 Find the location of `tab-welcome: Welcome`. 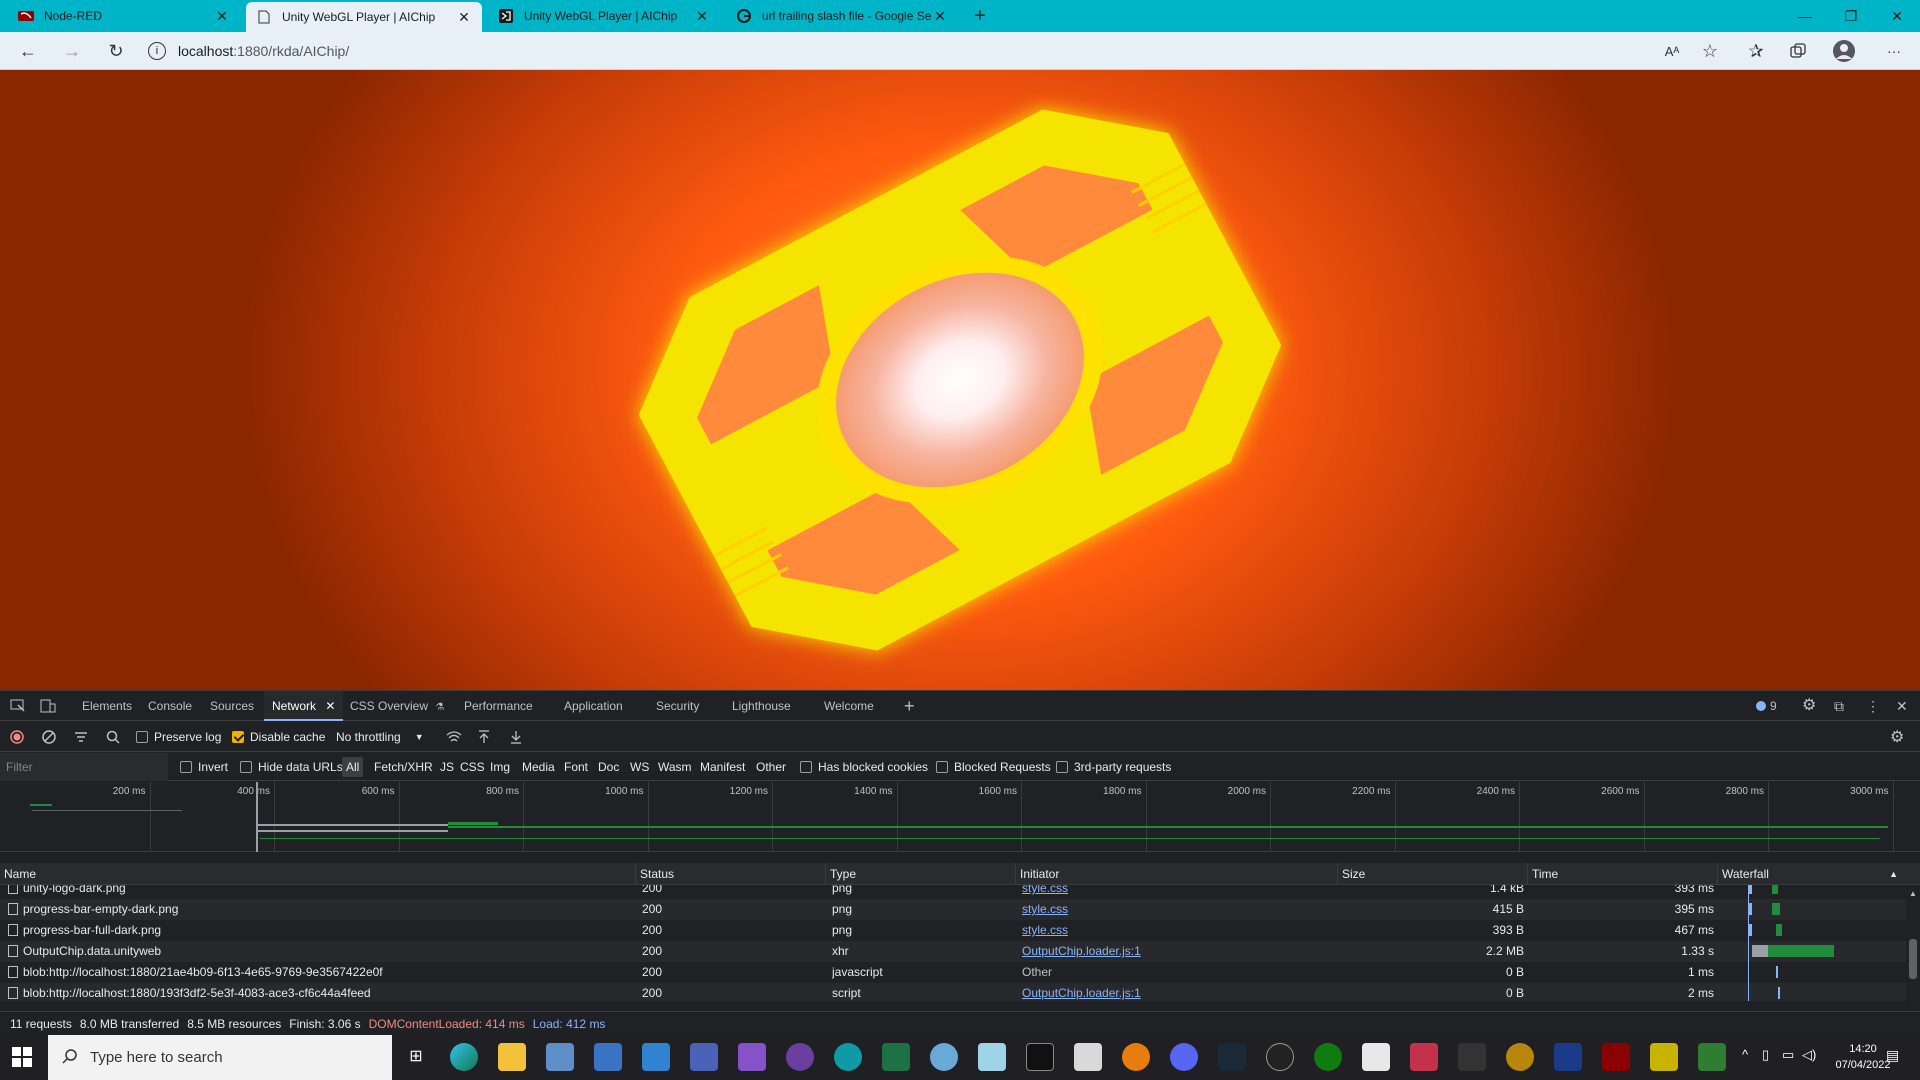

tab-welcome: Welcome is located at coordinates (849, 706).